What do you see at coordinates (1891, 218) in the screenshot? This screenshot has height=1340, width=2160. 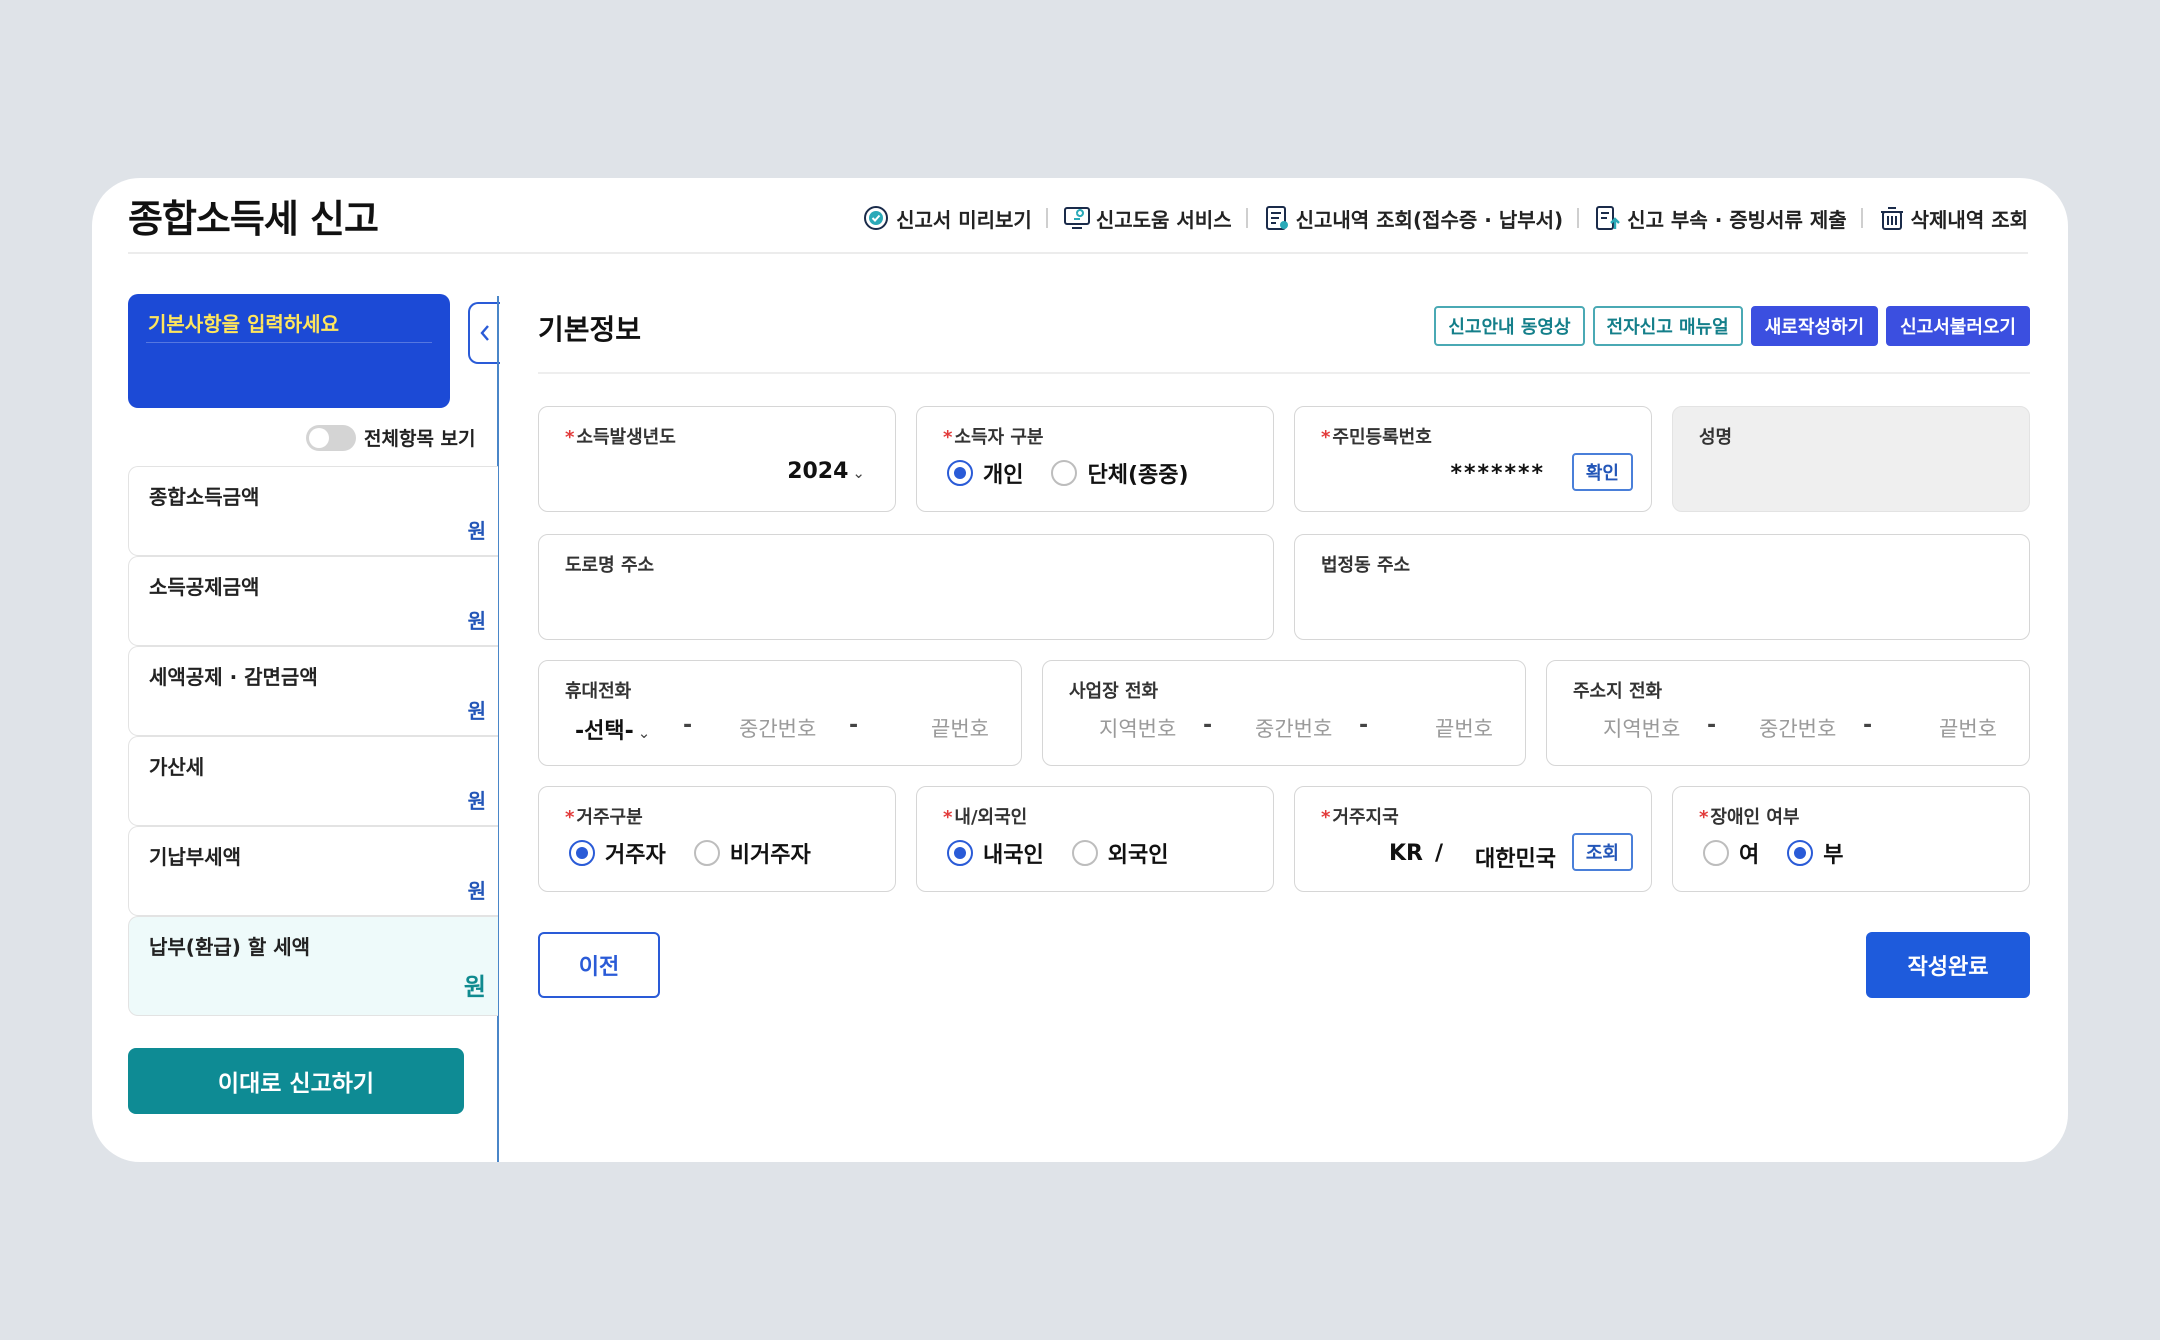 I see `trash-icon` at bounding box center [1891, 218].